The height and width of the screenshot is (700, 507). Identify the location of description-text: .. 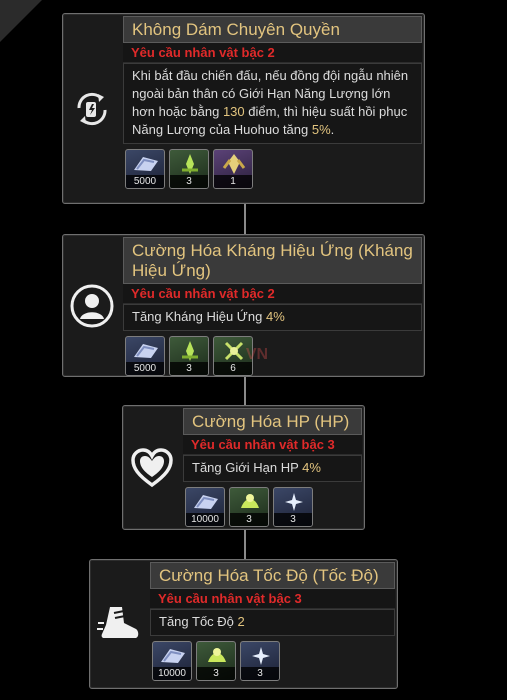
(332, 129).